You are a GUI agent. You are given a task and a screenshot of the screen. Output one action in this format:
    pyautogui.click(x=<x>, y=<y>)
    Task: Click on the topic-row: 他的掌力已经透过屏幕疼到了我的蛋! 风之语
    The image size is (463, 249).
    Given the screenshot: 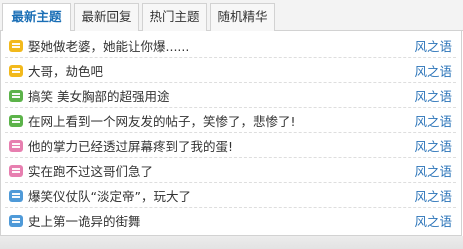 What is the action you would take?
    pyautogui.click(x=230, y=147)
    